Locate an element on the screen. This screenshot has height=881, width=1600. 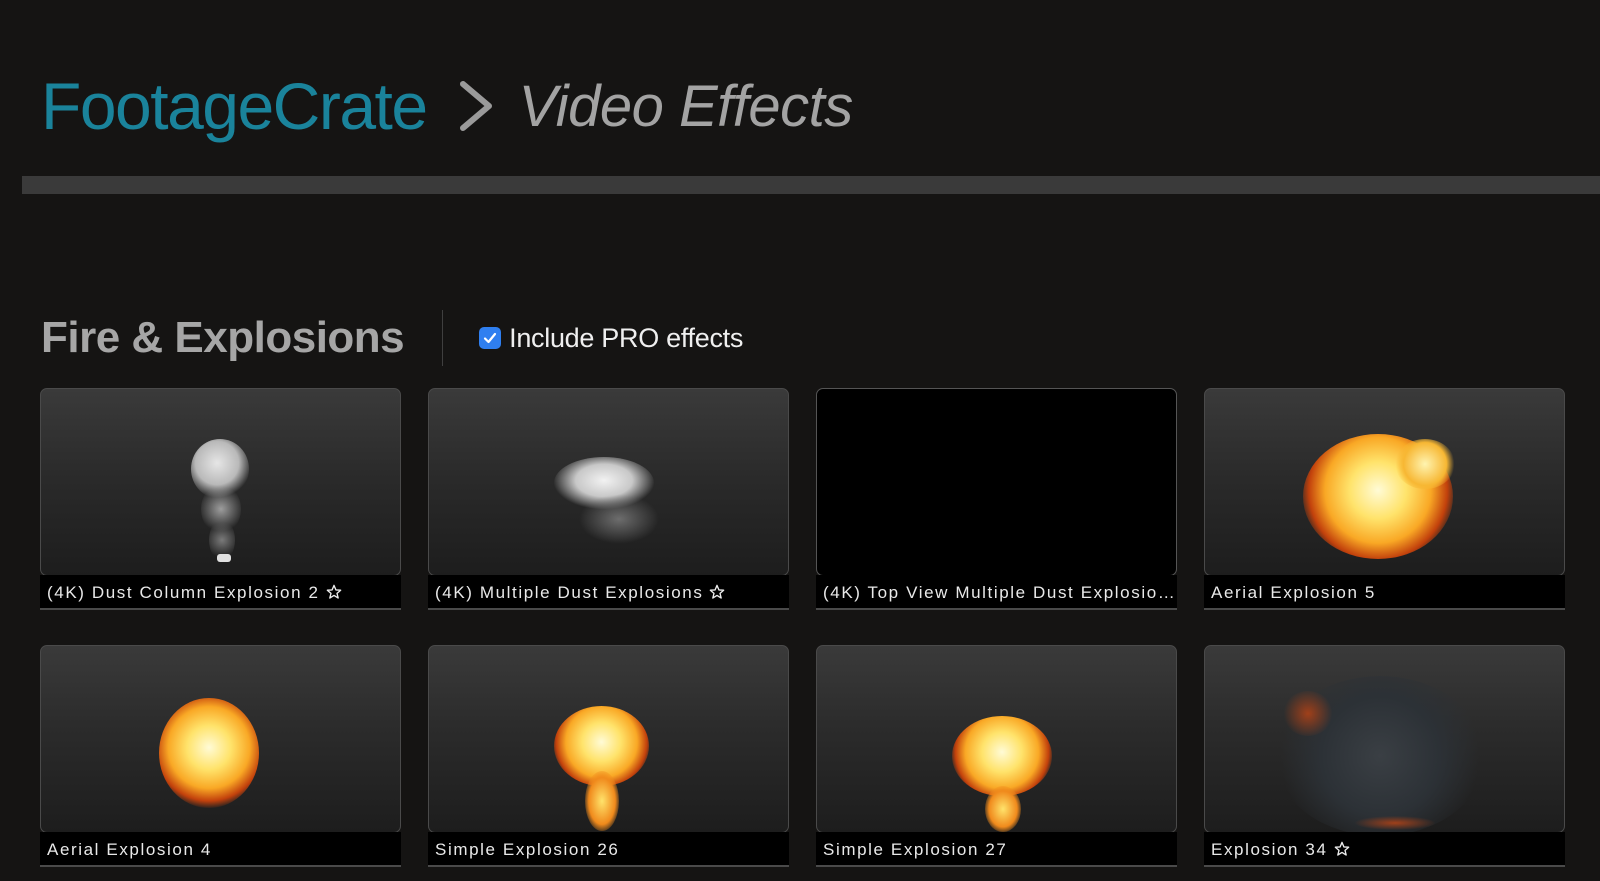
effect-card: Simple Explosion 27 is located at coordinates (996, 757).